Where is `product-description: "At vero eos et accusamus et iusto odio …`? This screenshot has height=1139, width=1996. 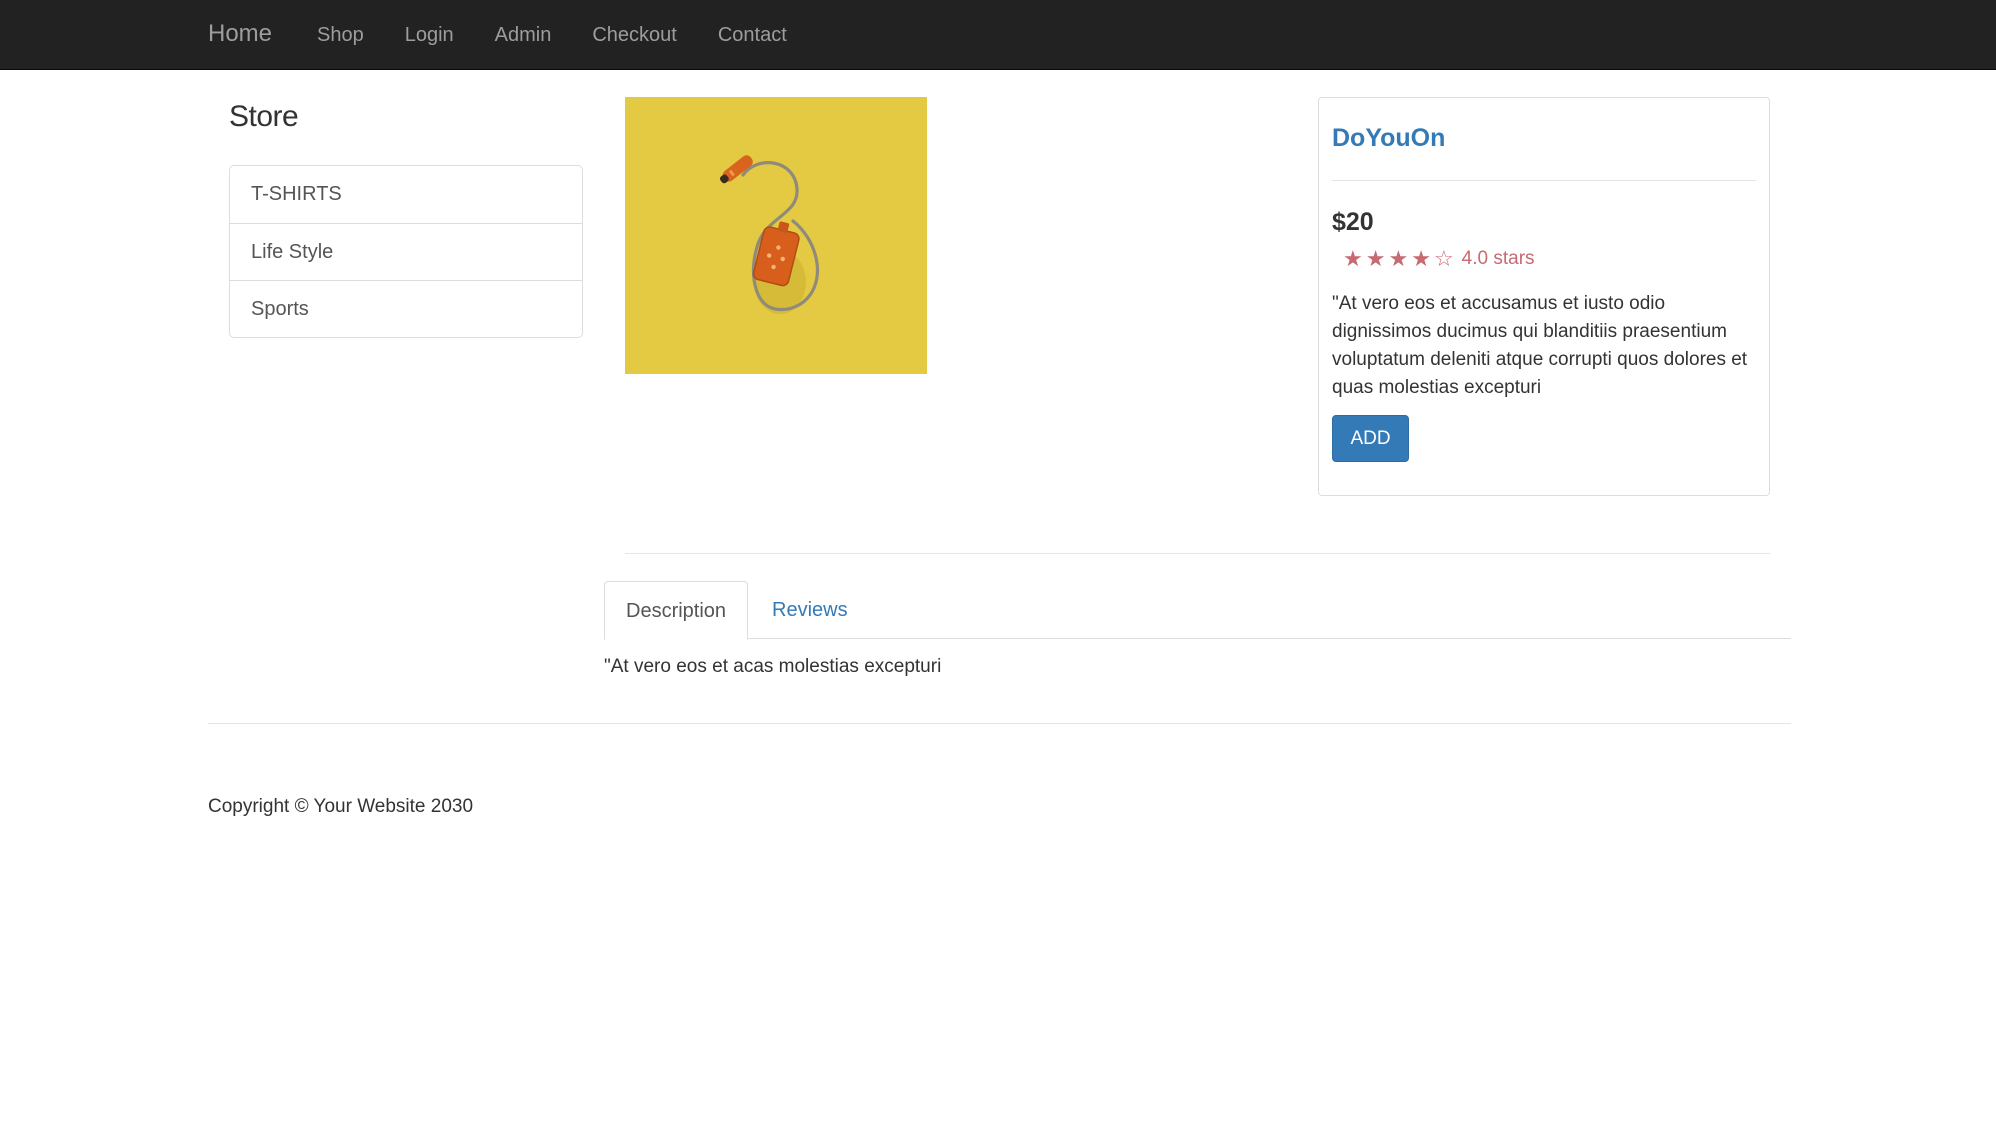
product-description: "At vero eos et accusamus et iusto odio … is located at coordinates (1540, 345).